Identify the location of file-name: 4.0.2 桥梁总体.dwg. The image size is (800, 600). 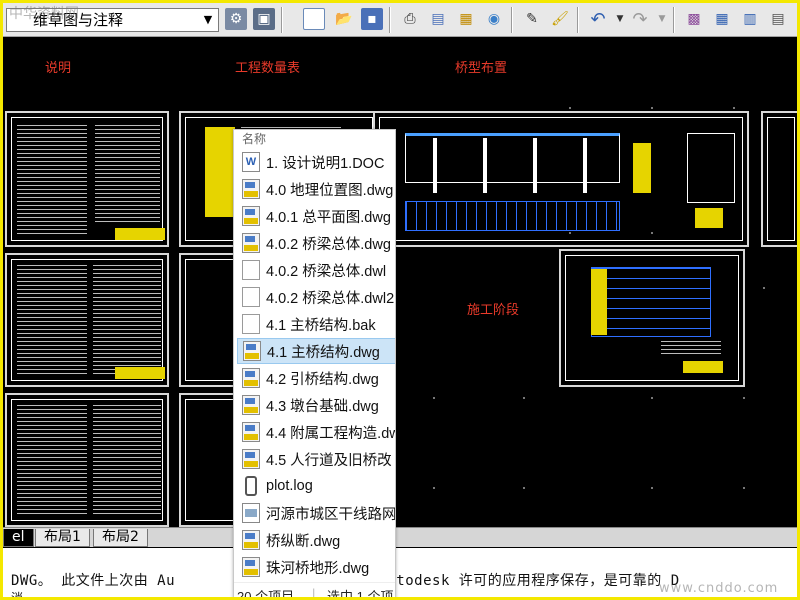
(328, 244).